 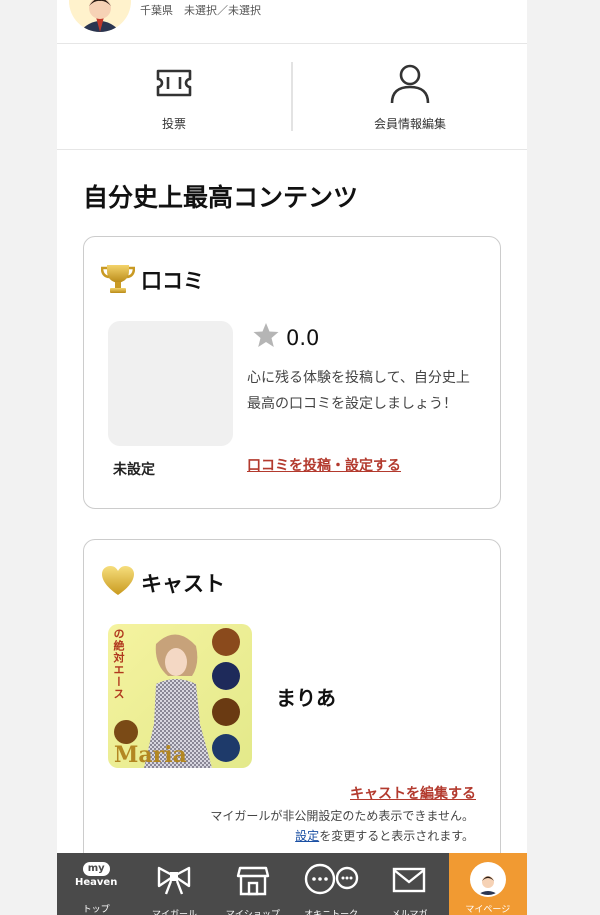 I want to click on tab-label: マイショップ, so click(x=252, y=912).